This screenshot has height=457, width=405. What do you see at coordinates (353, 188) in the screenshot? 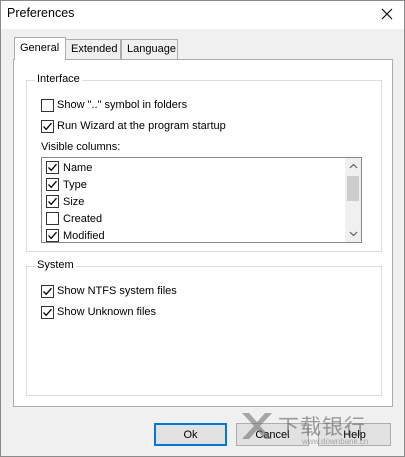
I see `scroll-thumb` at bounding box center [353, 188].